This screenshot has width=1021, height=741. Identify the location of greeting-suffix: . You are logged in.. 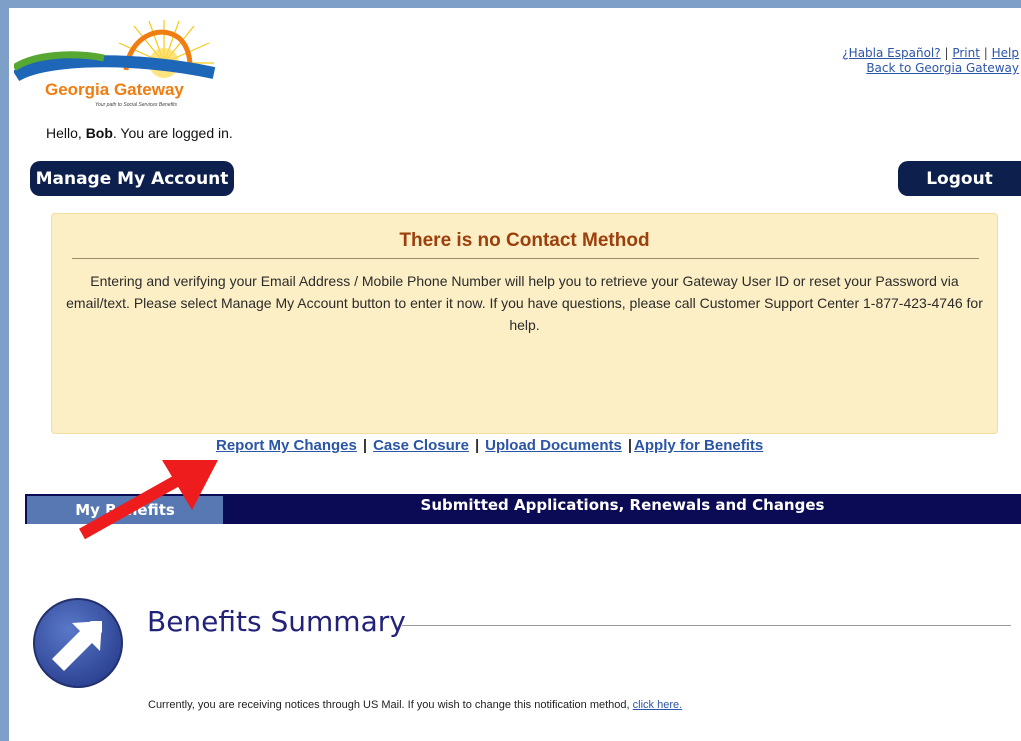
(172, 133).